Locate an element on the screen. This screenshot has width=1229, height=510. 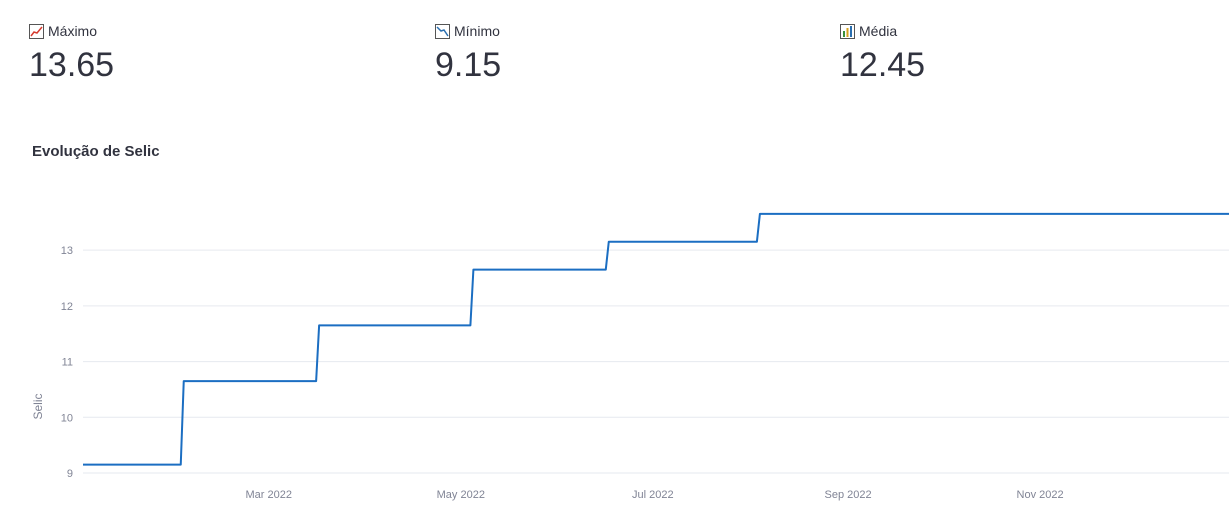
x-tick-label: Nov 2022 is located at coordinates (1040, 495).